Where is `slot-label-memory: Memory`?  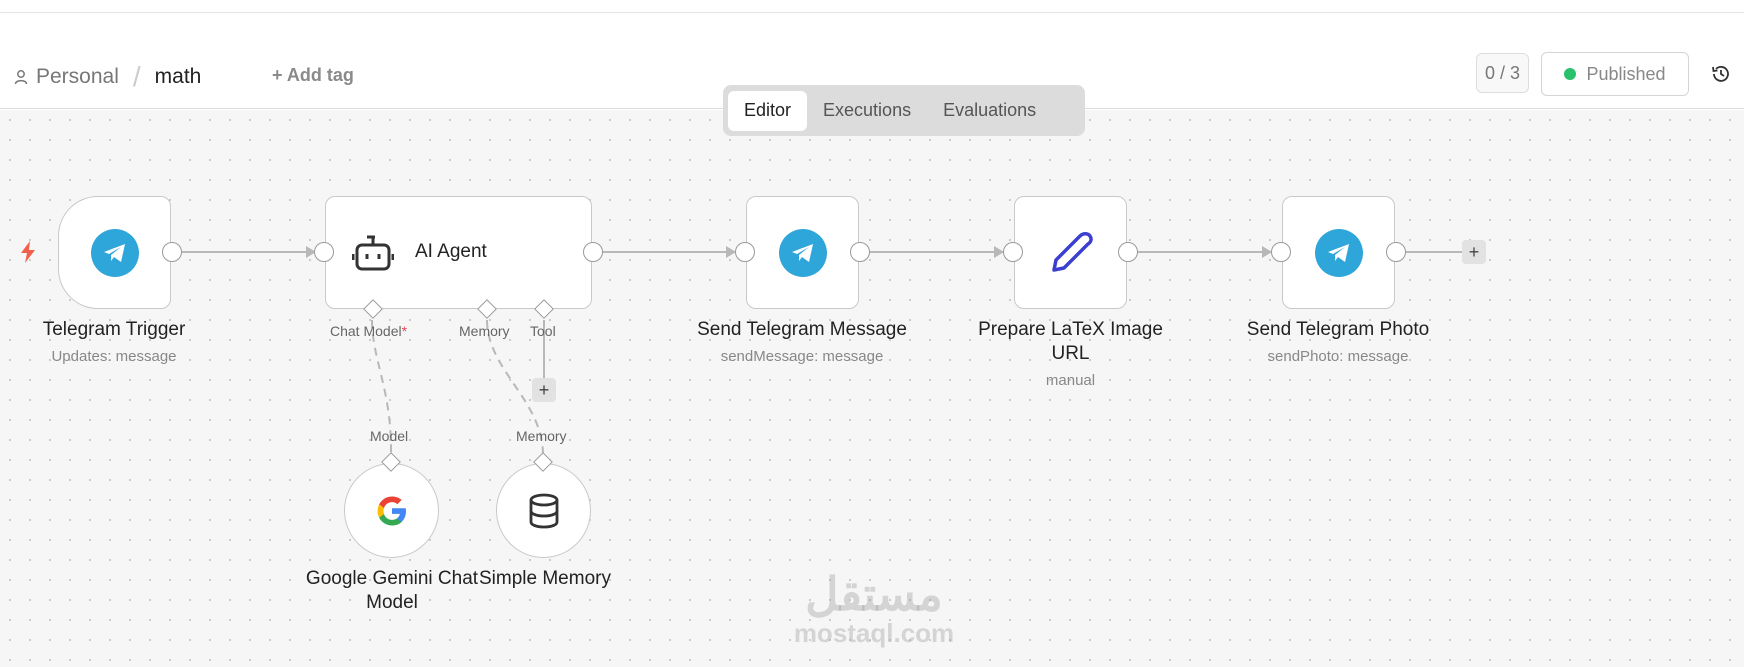
slot-label-memory: Memory is located at coordinates (484, 331).